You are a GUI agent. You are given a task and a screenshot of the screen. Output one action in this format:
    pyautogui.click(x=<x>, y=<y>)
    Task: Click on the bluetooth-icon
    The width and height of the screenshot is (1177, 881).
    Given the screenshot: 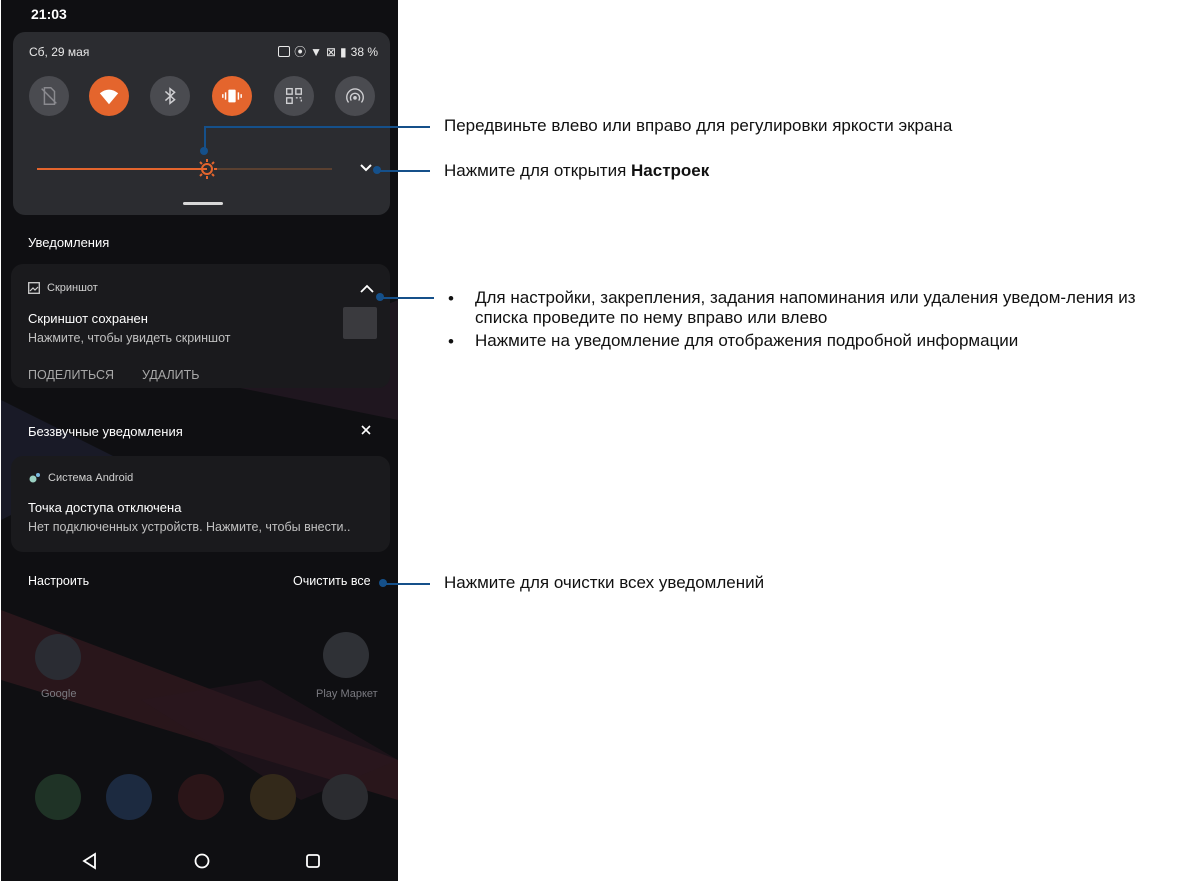 What is the action you would take?
    pyautogui.click(x=170, y=96)
    